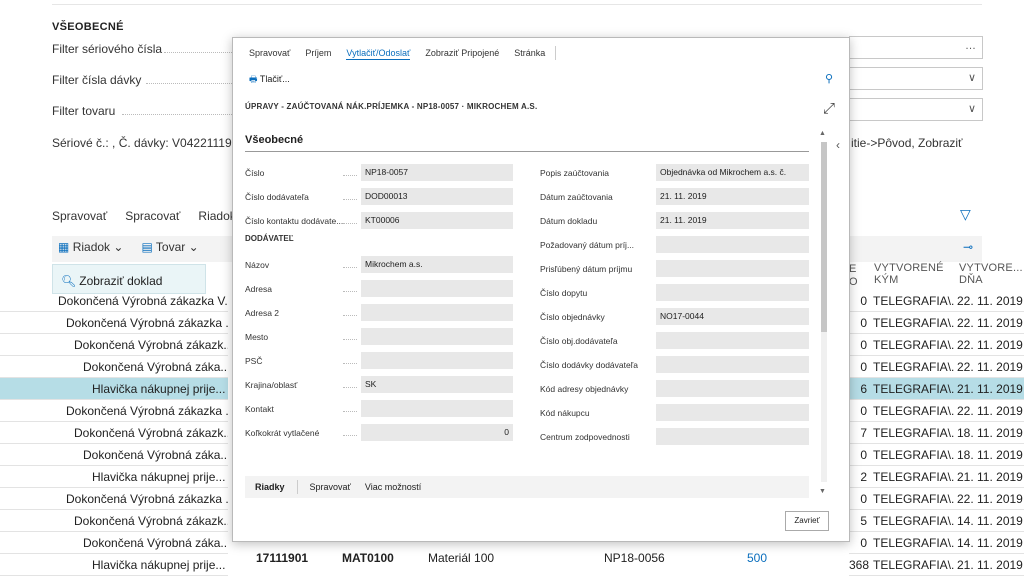 This screenshot has width=1024, height=576. I want to click on cell-qty: 500, so click(757, 558).